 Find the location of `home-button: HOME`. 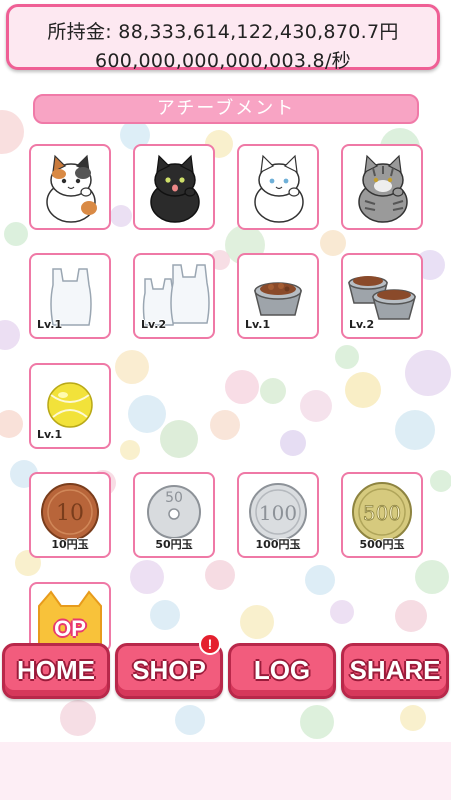

home-button: HOME is located at coordinates (56, 671).